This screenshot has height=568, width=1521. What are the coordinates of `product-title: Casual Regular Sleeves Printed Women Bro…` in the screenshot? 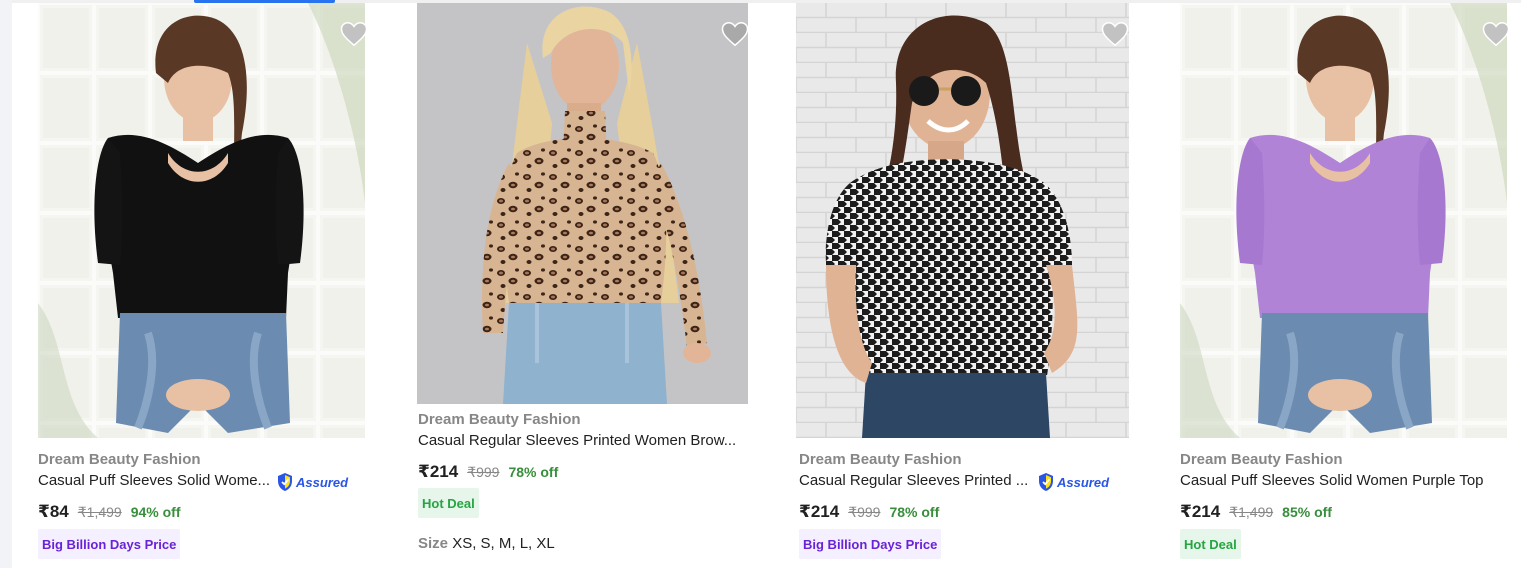 It's located at (584, 440).